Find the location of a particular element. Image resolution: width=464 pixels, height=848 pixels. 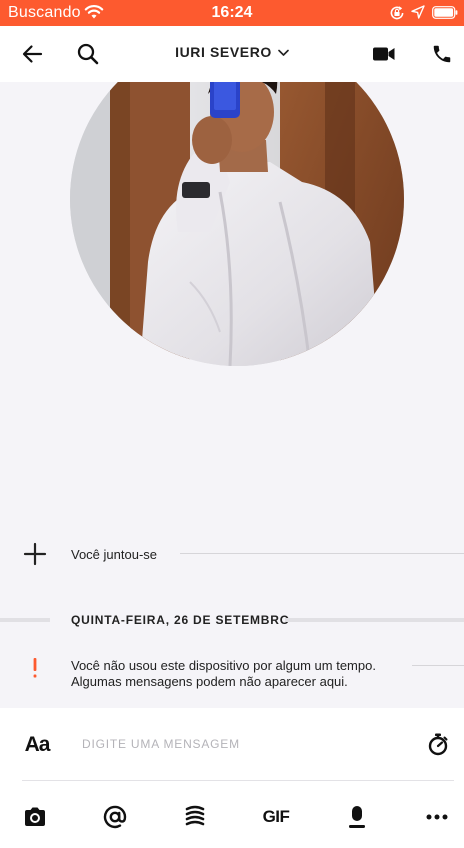

composer-divider is located at coordinates (238, 780).